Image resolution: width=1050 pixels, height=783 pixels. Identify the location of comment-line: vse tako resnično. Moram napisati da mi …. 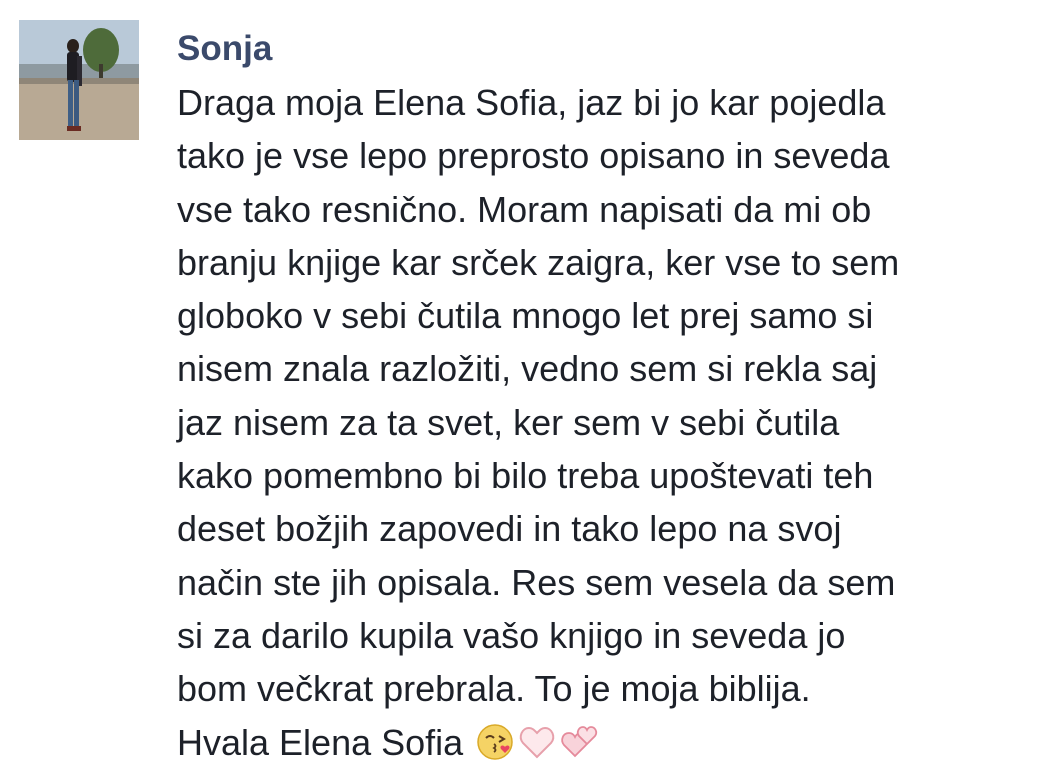
(524, 209).